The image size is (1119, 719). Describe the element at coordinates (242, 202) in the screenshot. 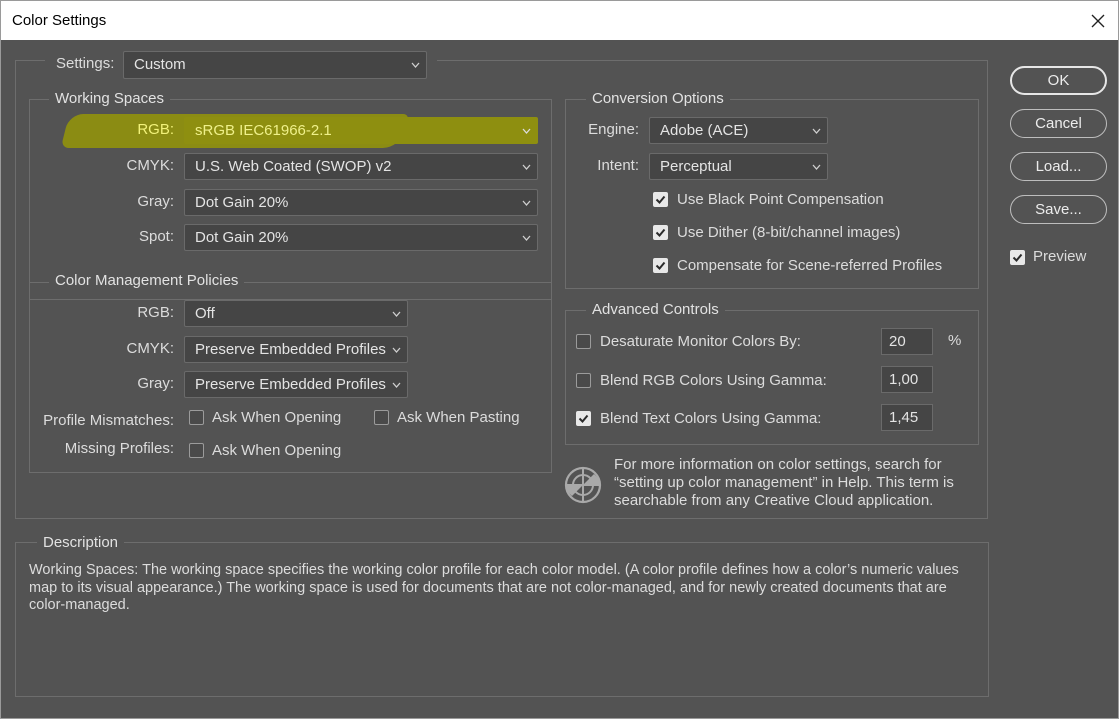

I see `working-gray-value: Dot Gain 20%` at that location.